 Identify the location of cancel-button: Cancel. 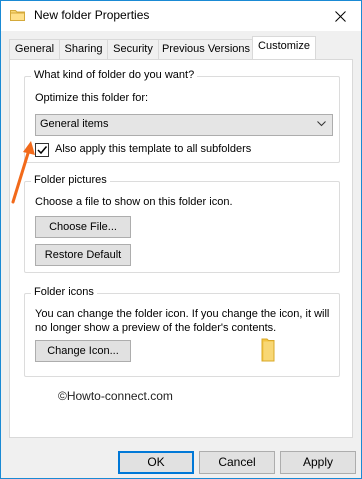
(237, 462).